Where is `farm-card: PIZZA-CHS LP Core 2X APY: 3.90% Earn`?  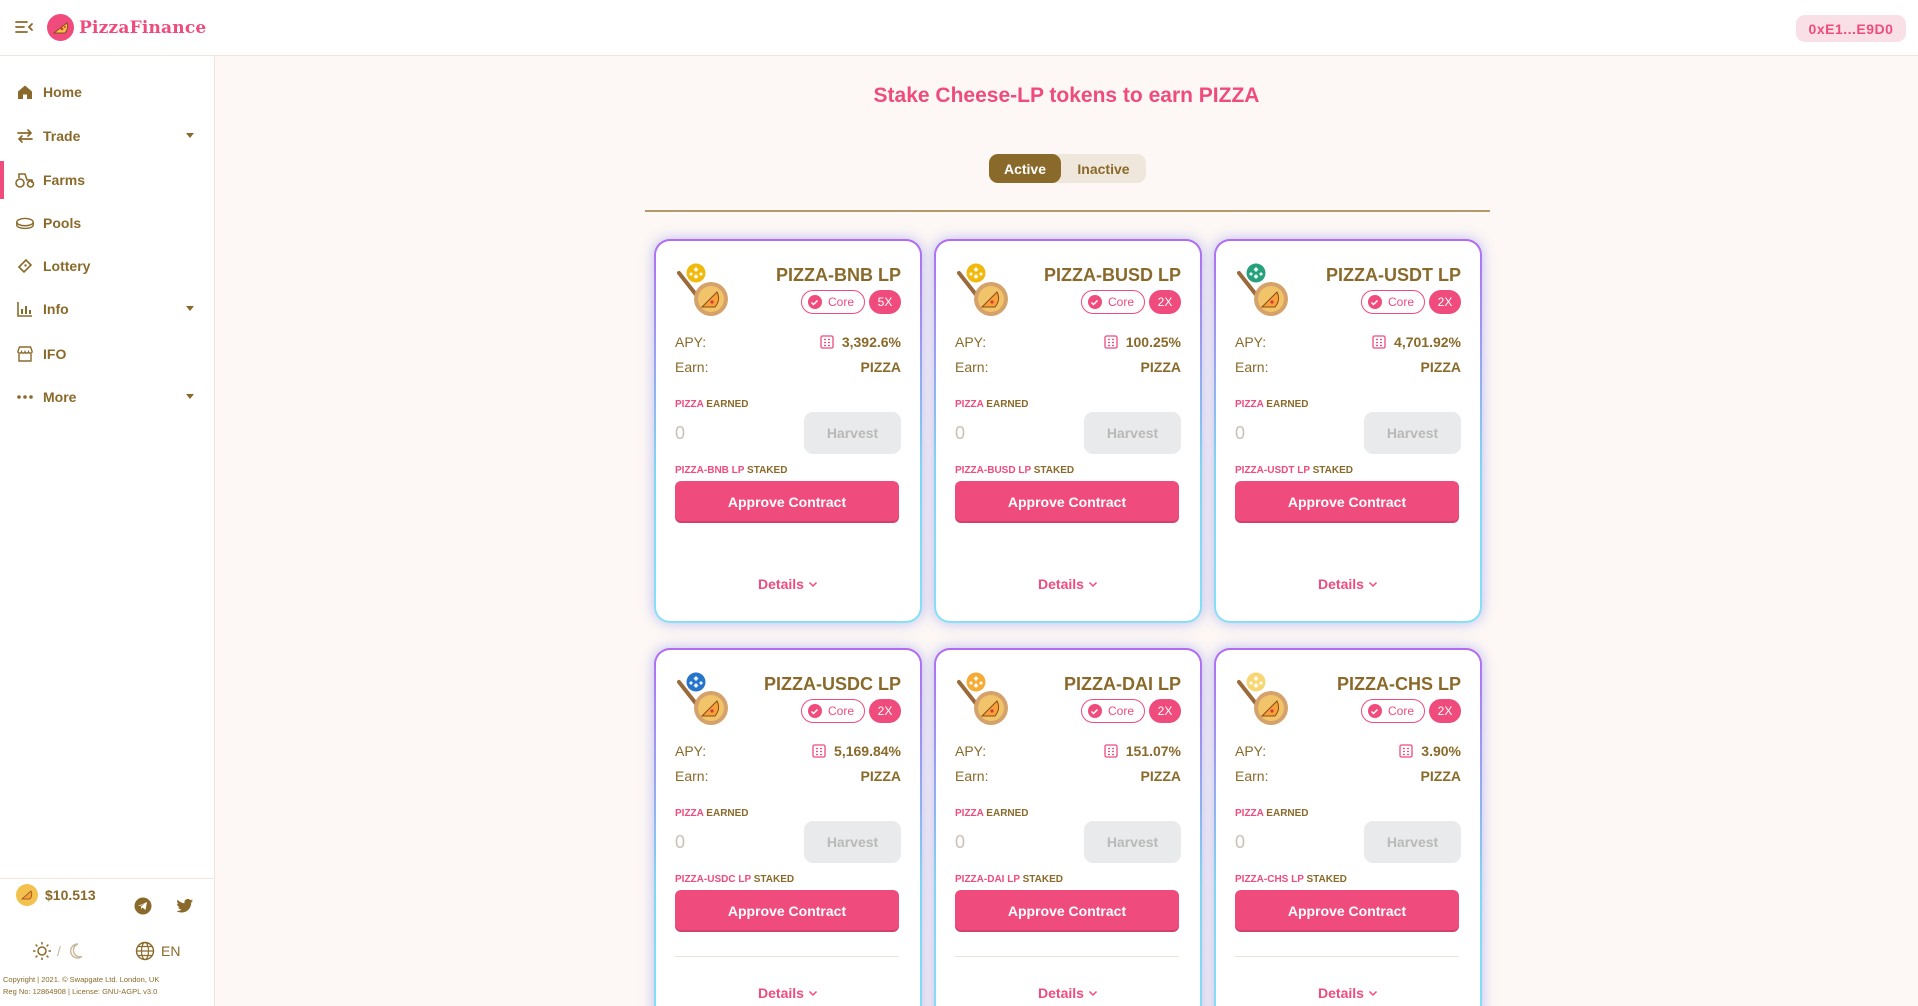 farm-card: PIZZA-CHS LP Core 2X APY: 3.90% Earn is located at coordinates (1348, 827).